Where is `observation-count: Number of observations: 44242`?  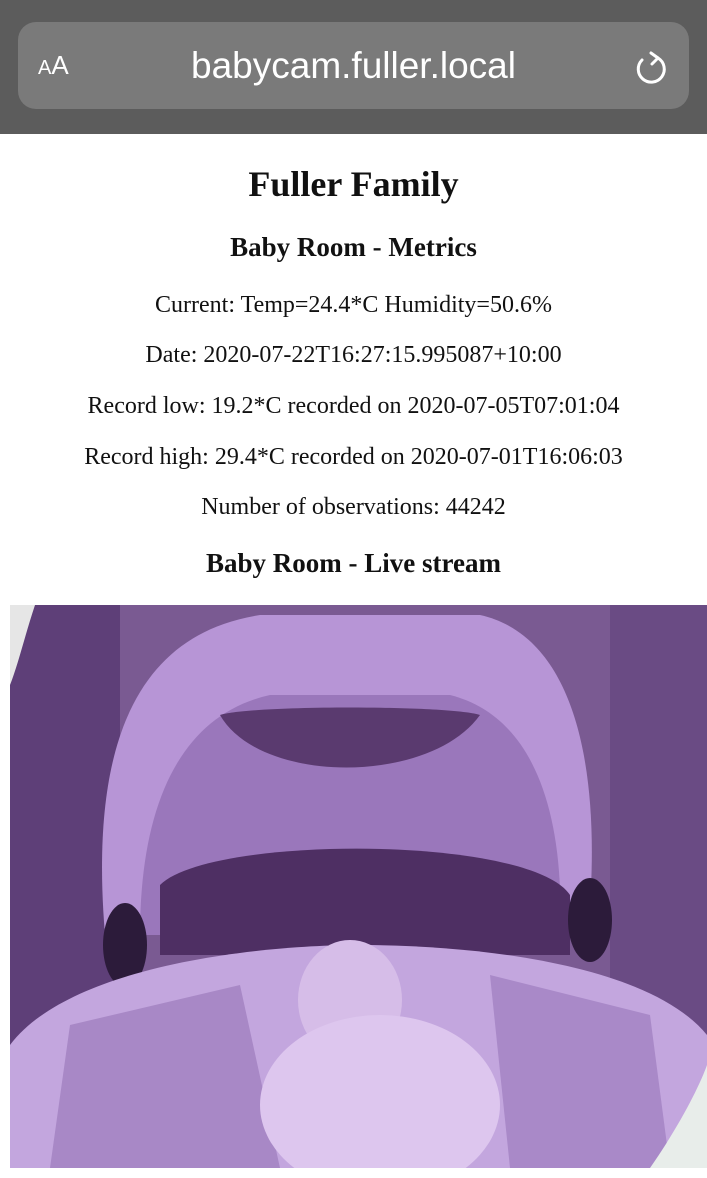
observation-count: Number of observations: 44242 is located at coordinates (353, 507).